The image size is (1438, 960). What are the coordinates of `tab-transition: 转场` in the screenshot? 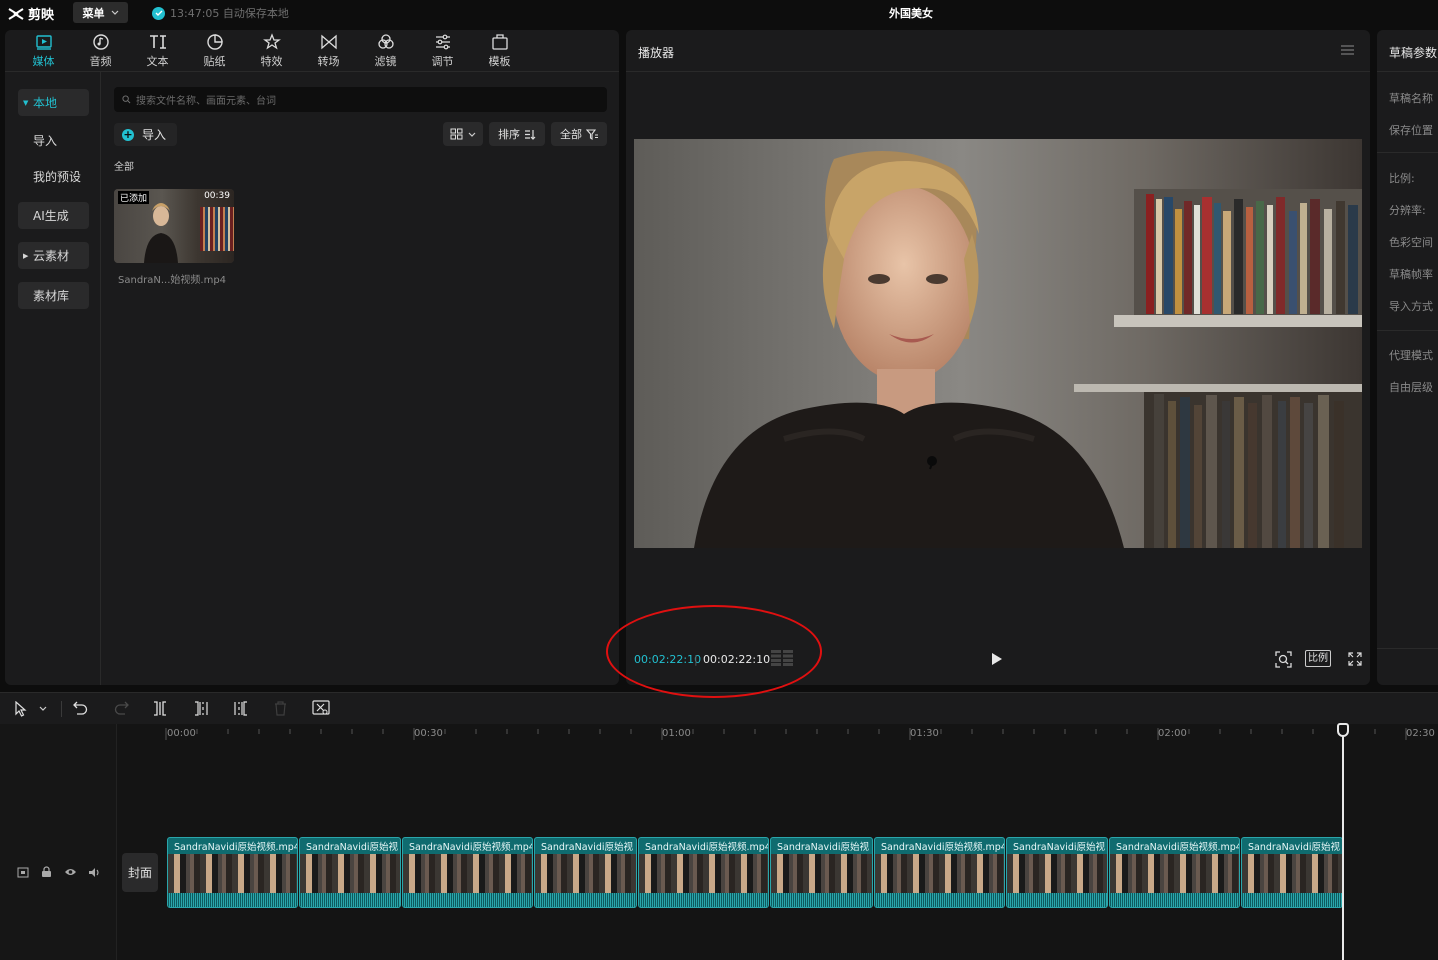 It's located at (328, 51).